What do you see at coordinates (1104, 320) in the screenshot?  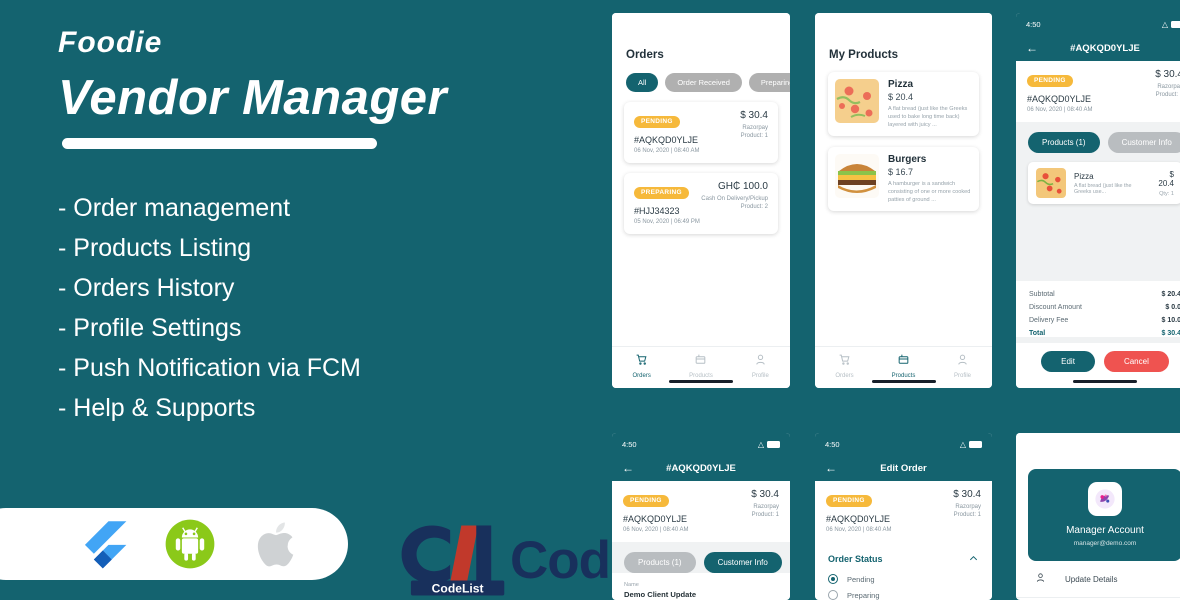 I see `total-row-delivery-fee: Delivery Fee $ 10.0` at bounding box center [1104, 320].